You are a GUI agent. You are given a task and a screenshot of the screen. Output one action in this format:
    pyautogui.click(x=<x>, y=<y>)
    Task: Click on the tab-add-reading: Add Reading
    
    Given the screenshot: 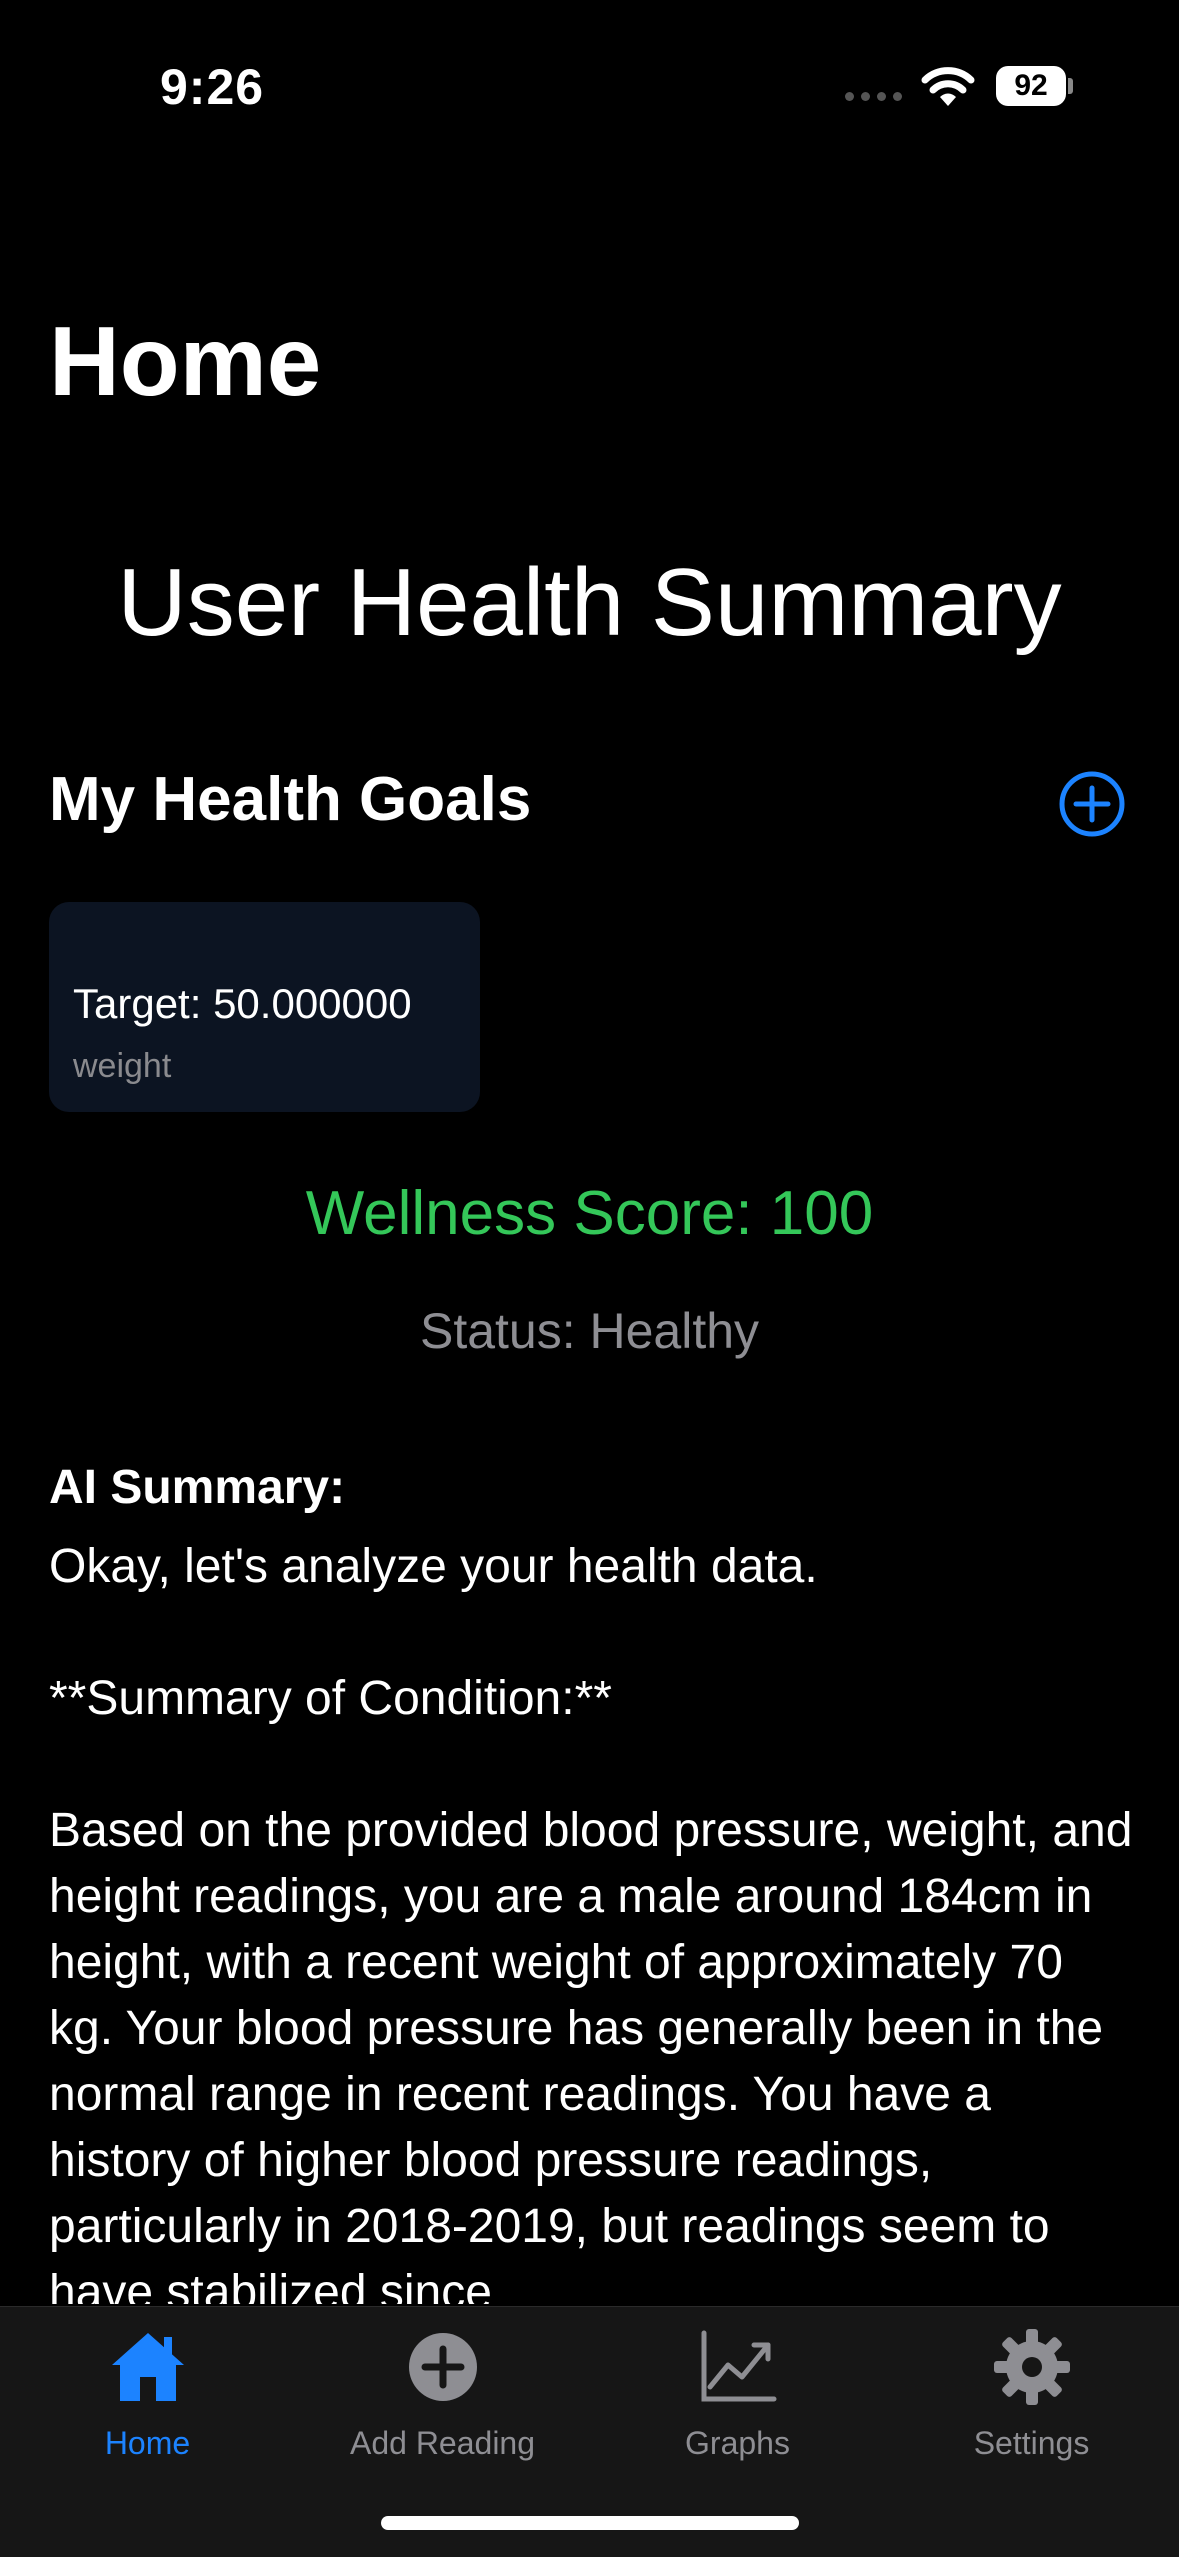 What is the action you would take?
    pyautogui.click(x=442, y=2397)
    